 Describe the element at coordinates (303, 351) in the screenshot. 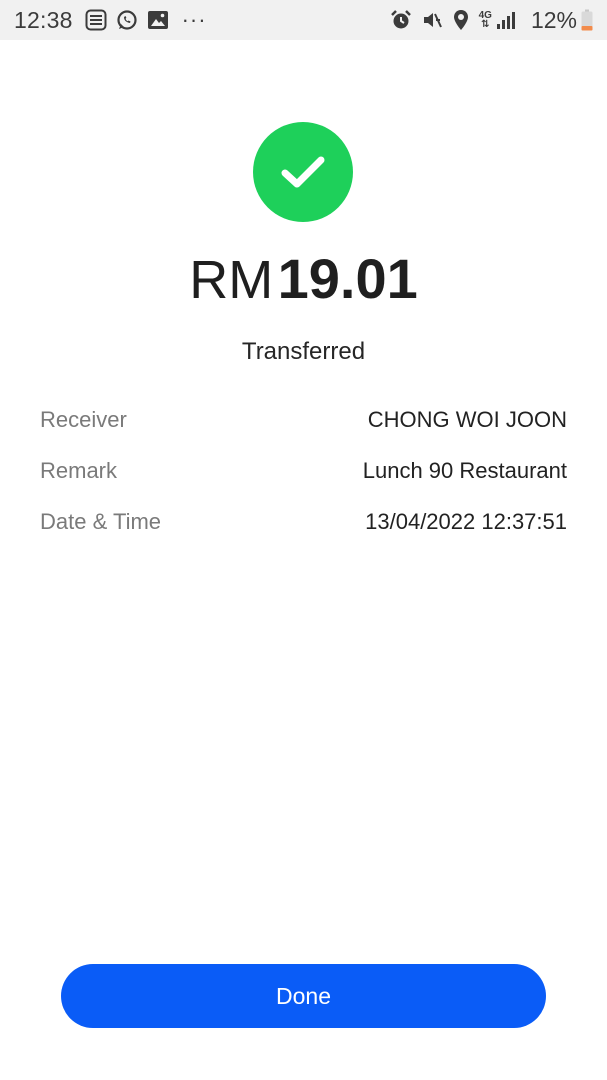

I see `transfer-status: Transferred` at that location.